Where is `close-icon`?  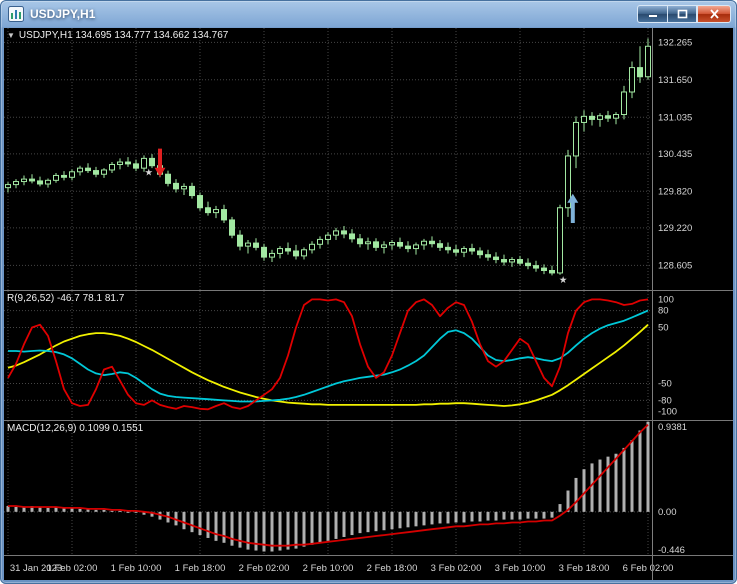
close-icon is located at coordinates (714, 14).